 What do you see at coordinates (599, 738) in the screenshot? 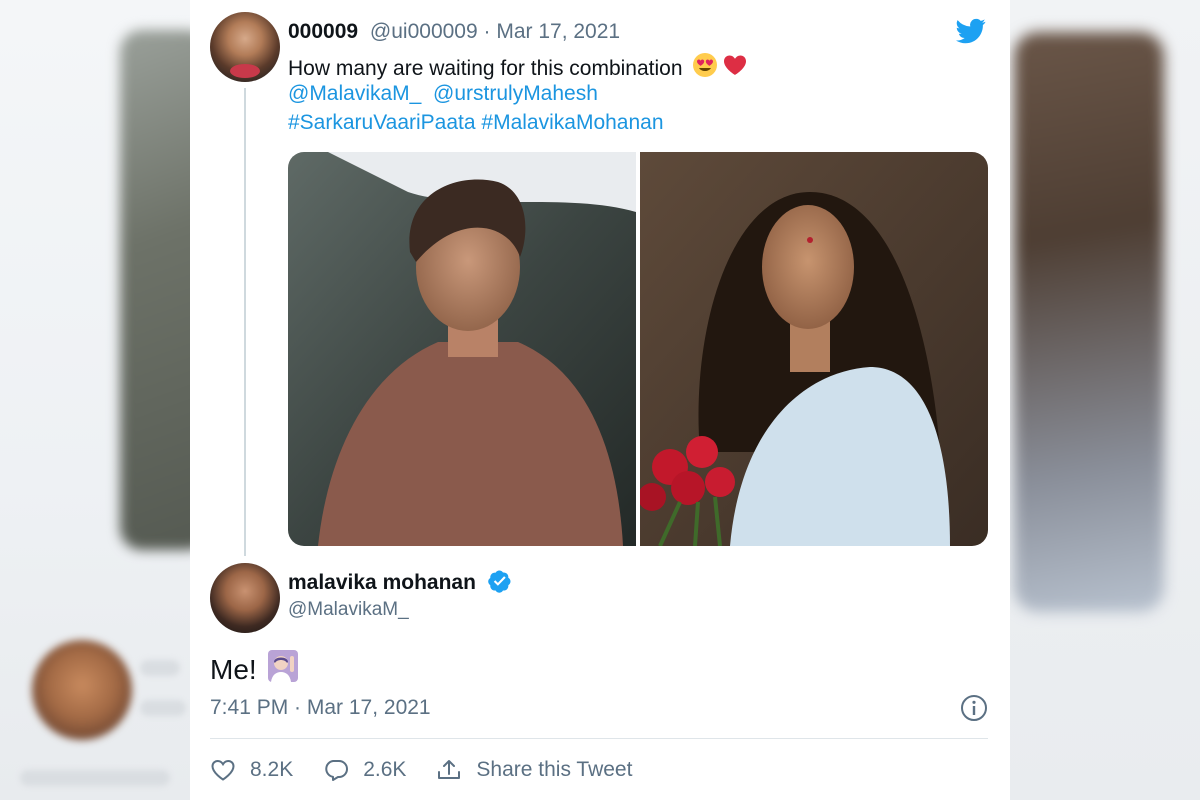
I see `actions-divider` at bounding box center [599, 738].